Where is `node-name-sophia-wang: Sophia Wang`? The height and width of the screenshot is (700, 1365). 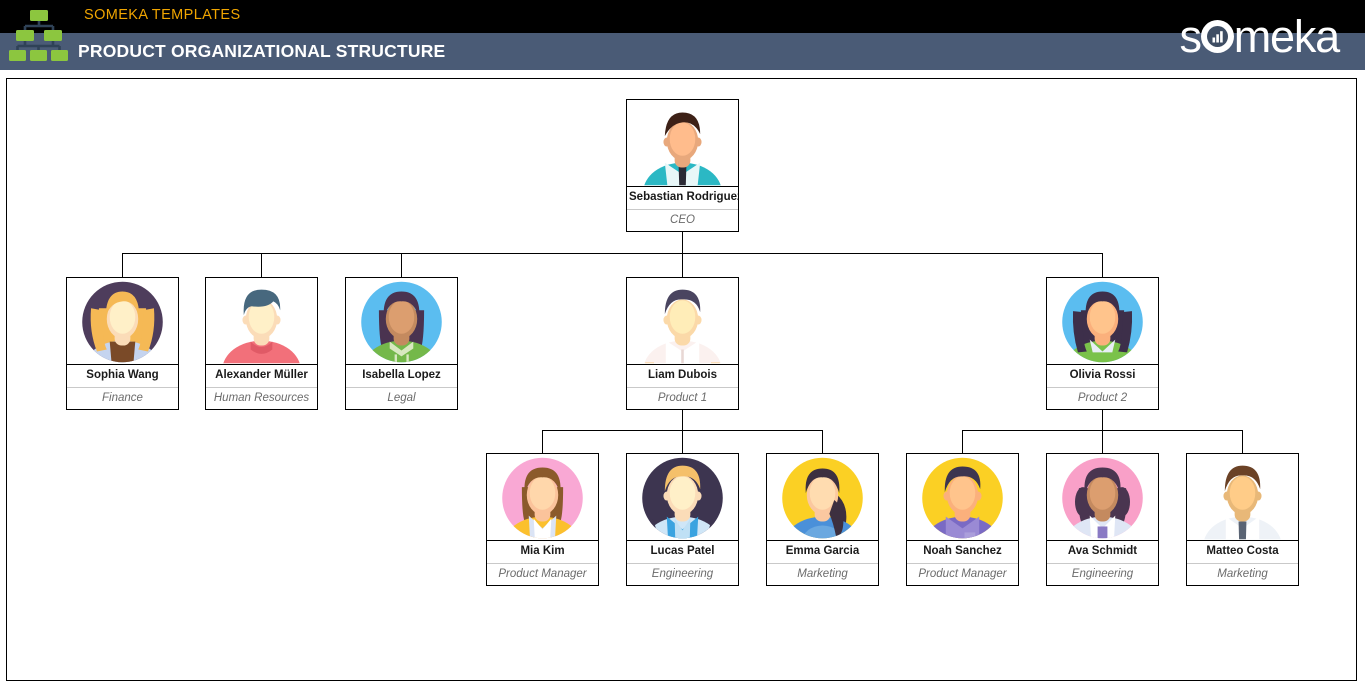
node-name-sophia-wang: Sophia Wang is located at coordinates (122, 375).